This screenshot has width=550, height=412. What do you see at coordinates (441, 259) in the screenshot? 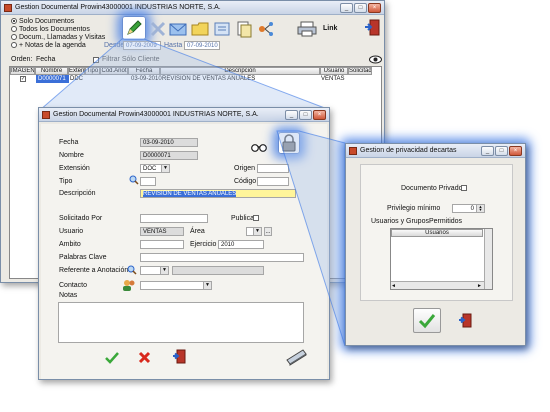
I see `usuarios-list: Usuarios ◄ ►` at bounding box center [441, 259].